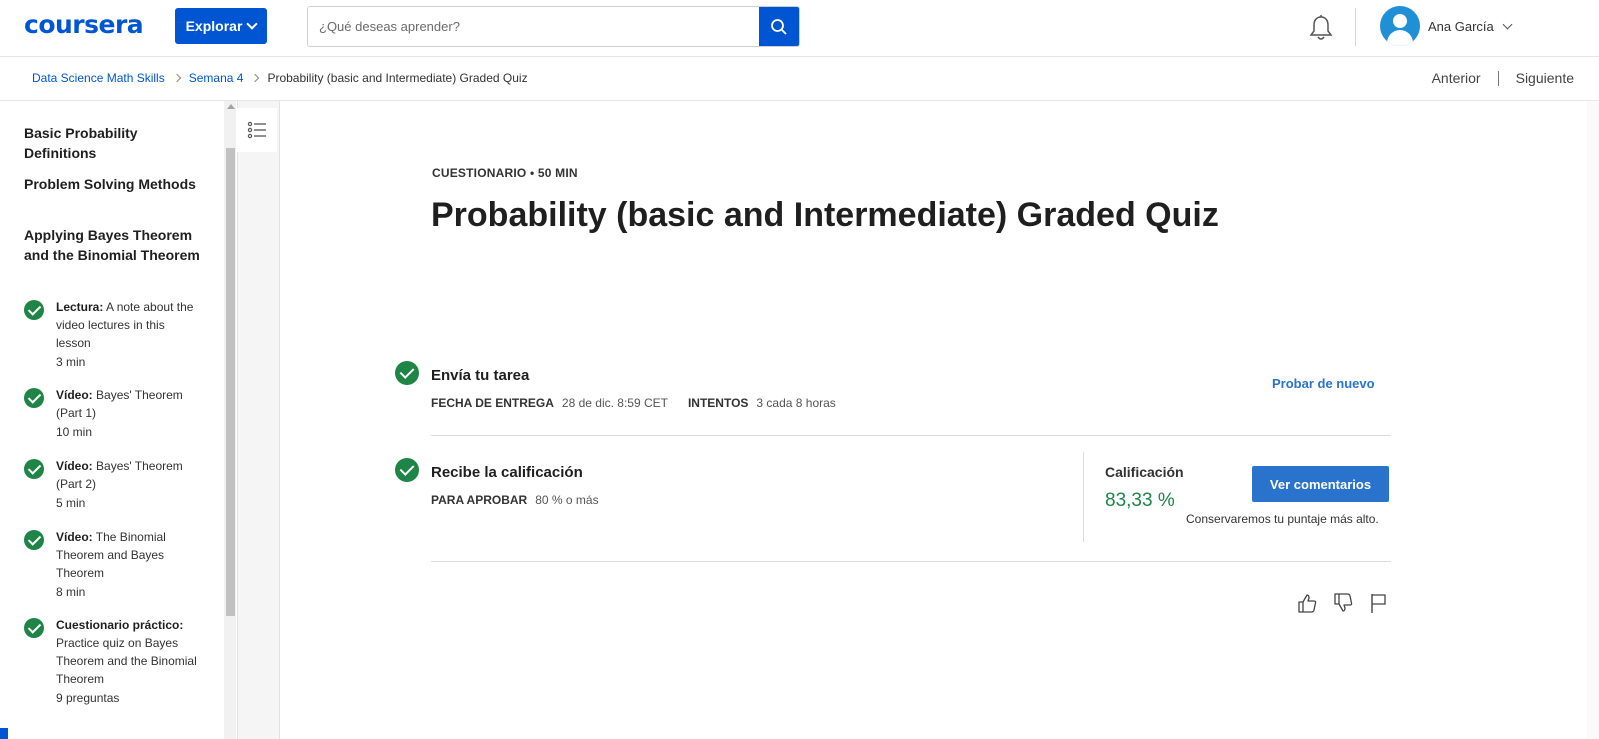 The width and height of the screenshot is (1599, 739). What do you see at coordinates (1140, 500) in the screenshot?
I see `grade-value: 83,33 %` at bounding box center [1140, 500].